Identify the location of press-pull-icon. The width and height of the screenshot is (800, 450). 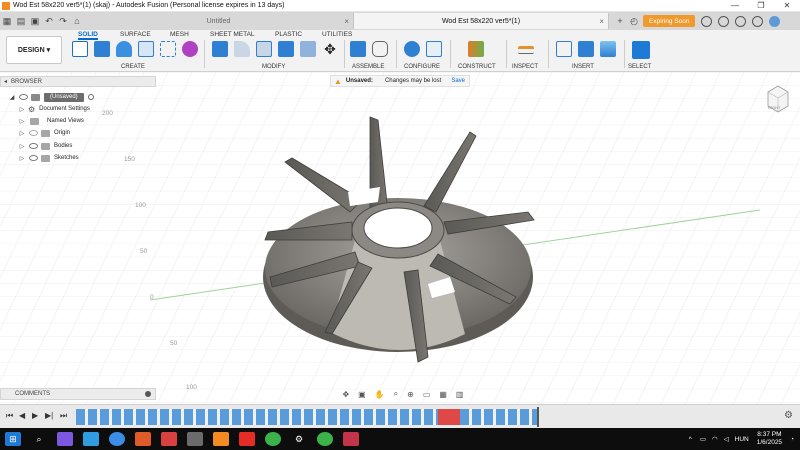
(220, 49).